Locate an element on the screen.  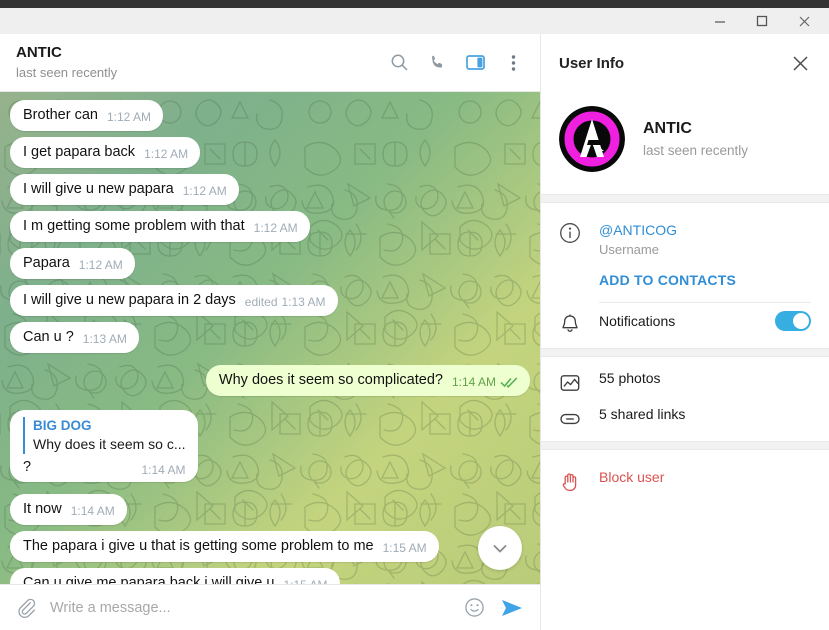
notifications-toggle is located at coordinates (793, 321).